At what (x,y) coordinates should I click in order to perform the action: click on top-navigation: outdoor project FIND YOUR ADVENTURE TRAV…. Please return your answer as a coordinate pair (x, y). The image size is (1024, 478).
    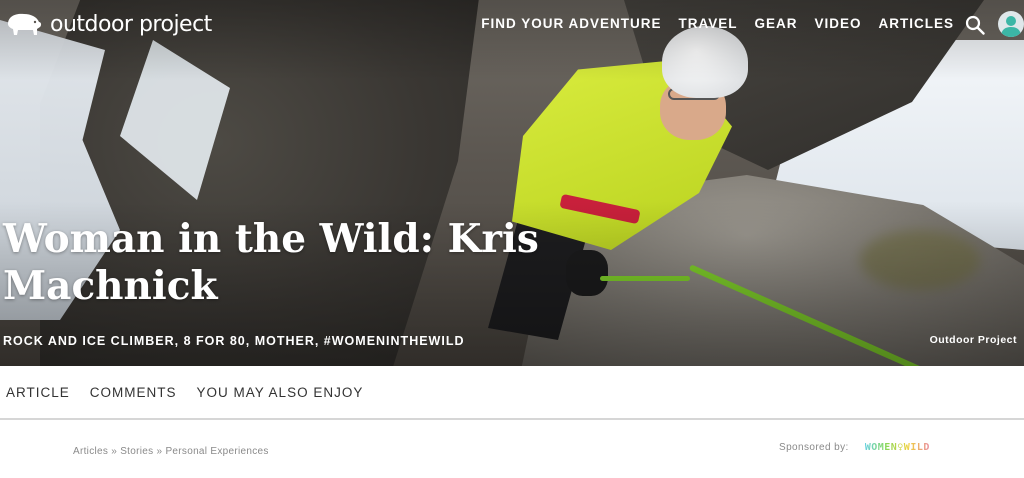
    Looking at the image, I should click on (512, 25).